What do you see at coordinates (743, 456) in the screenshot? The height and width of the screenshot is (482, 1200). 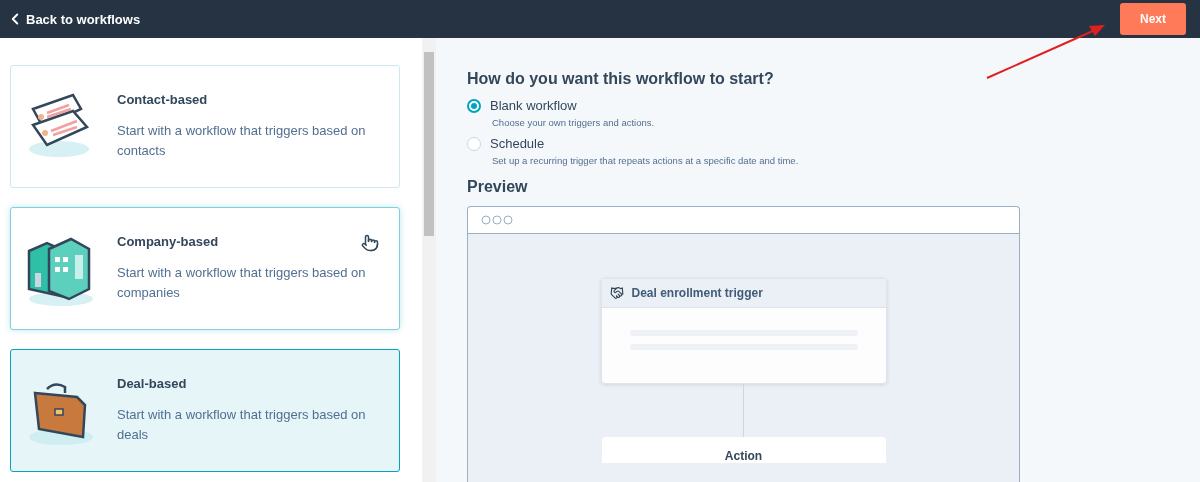 I see `action-title: Action` at bounding box center [743, 456].